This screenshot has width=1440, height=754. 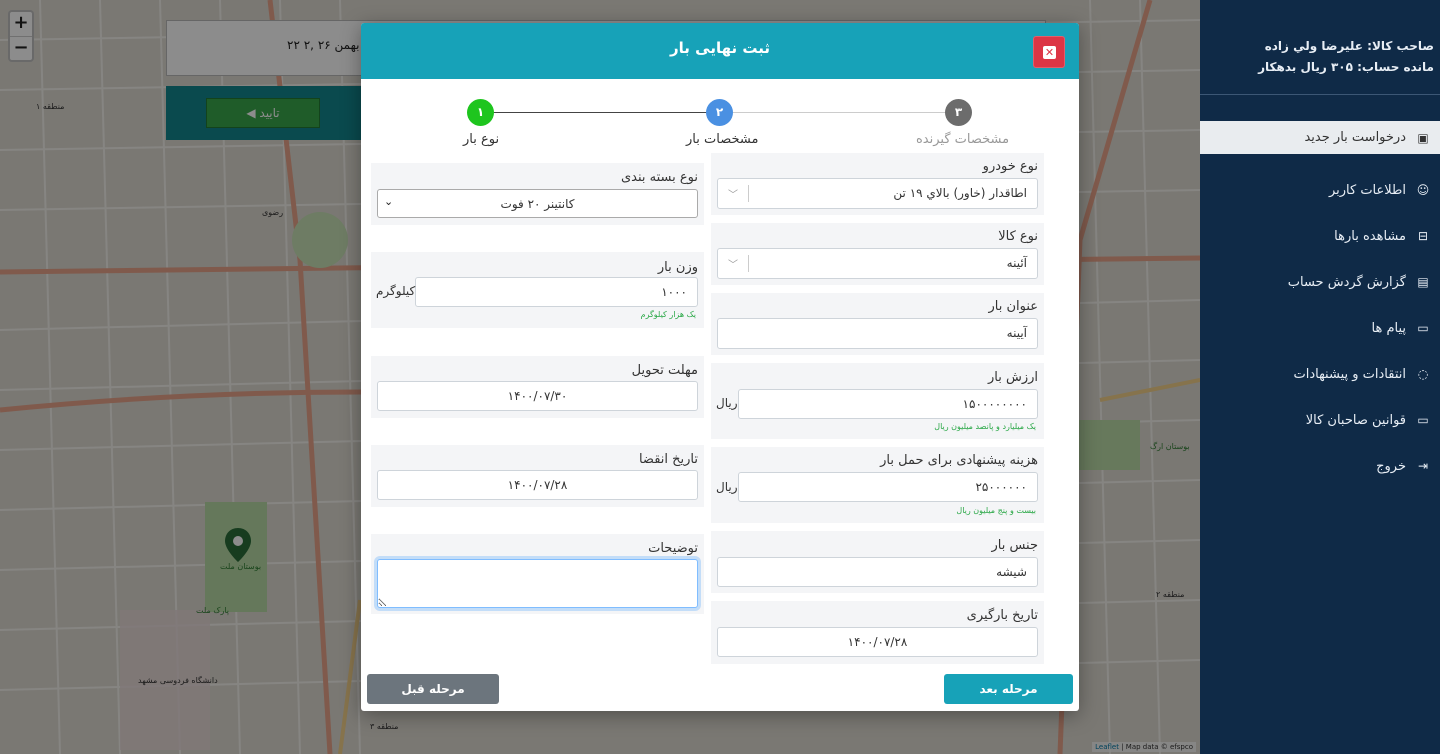 I want to click on loading-date-input: ۱۴۰۰/۰۷/۲۸, so click(x=877, y=642).